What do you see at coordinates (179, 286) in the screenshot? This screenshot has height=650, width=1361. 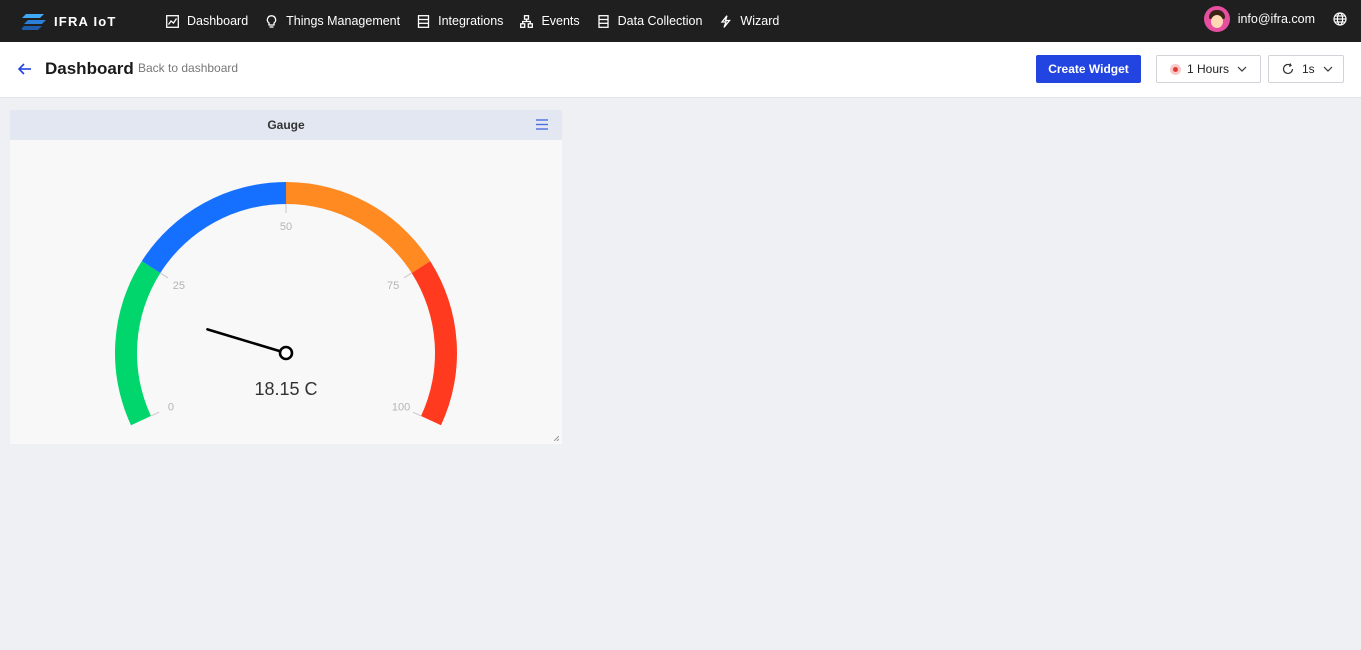 I see `gauge-tick-label: 25` at bounding box center [179, 286].